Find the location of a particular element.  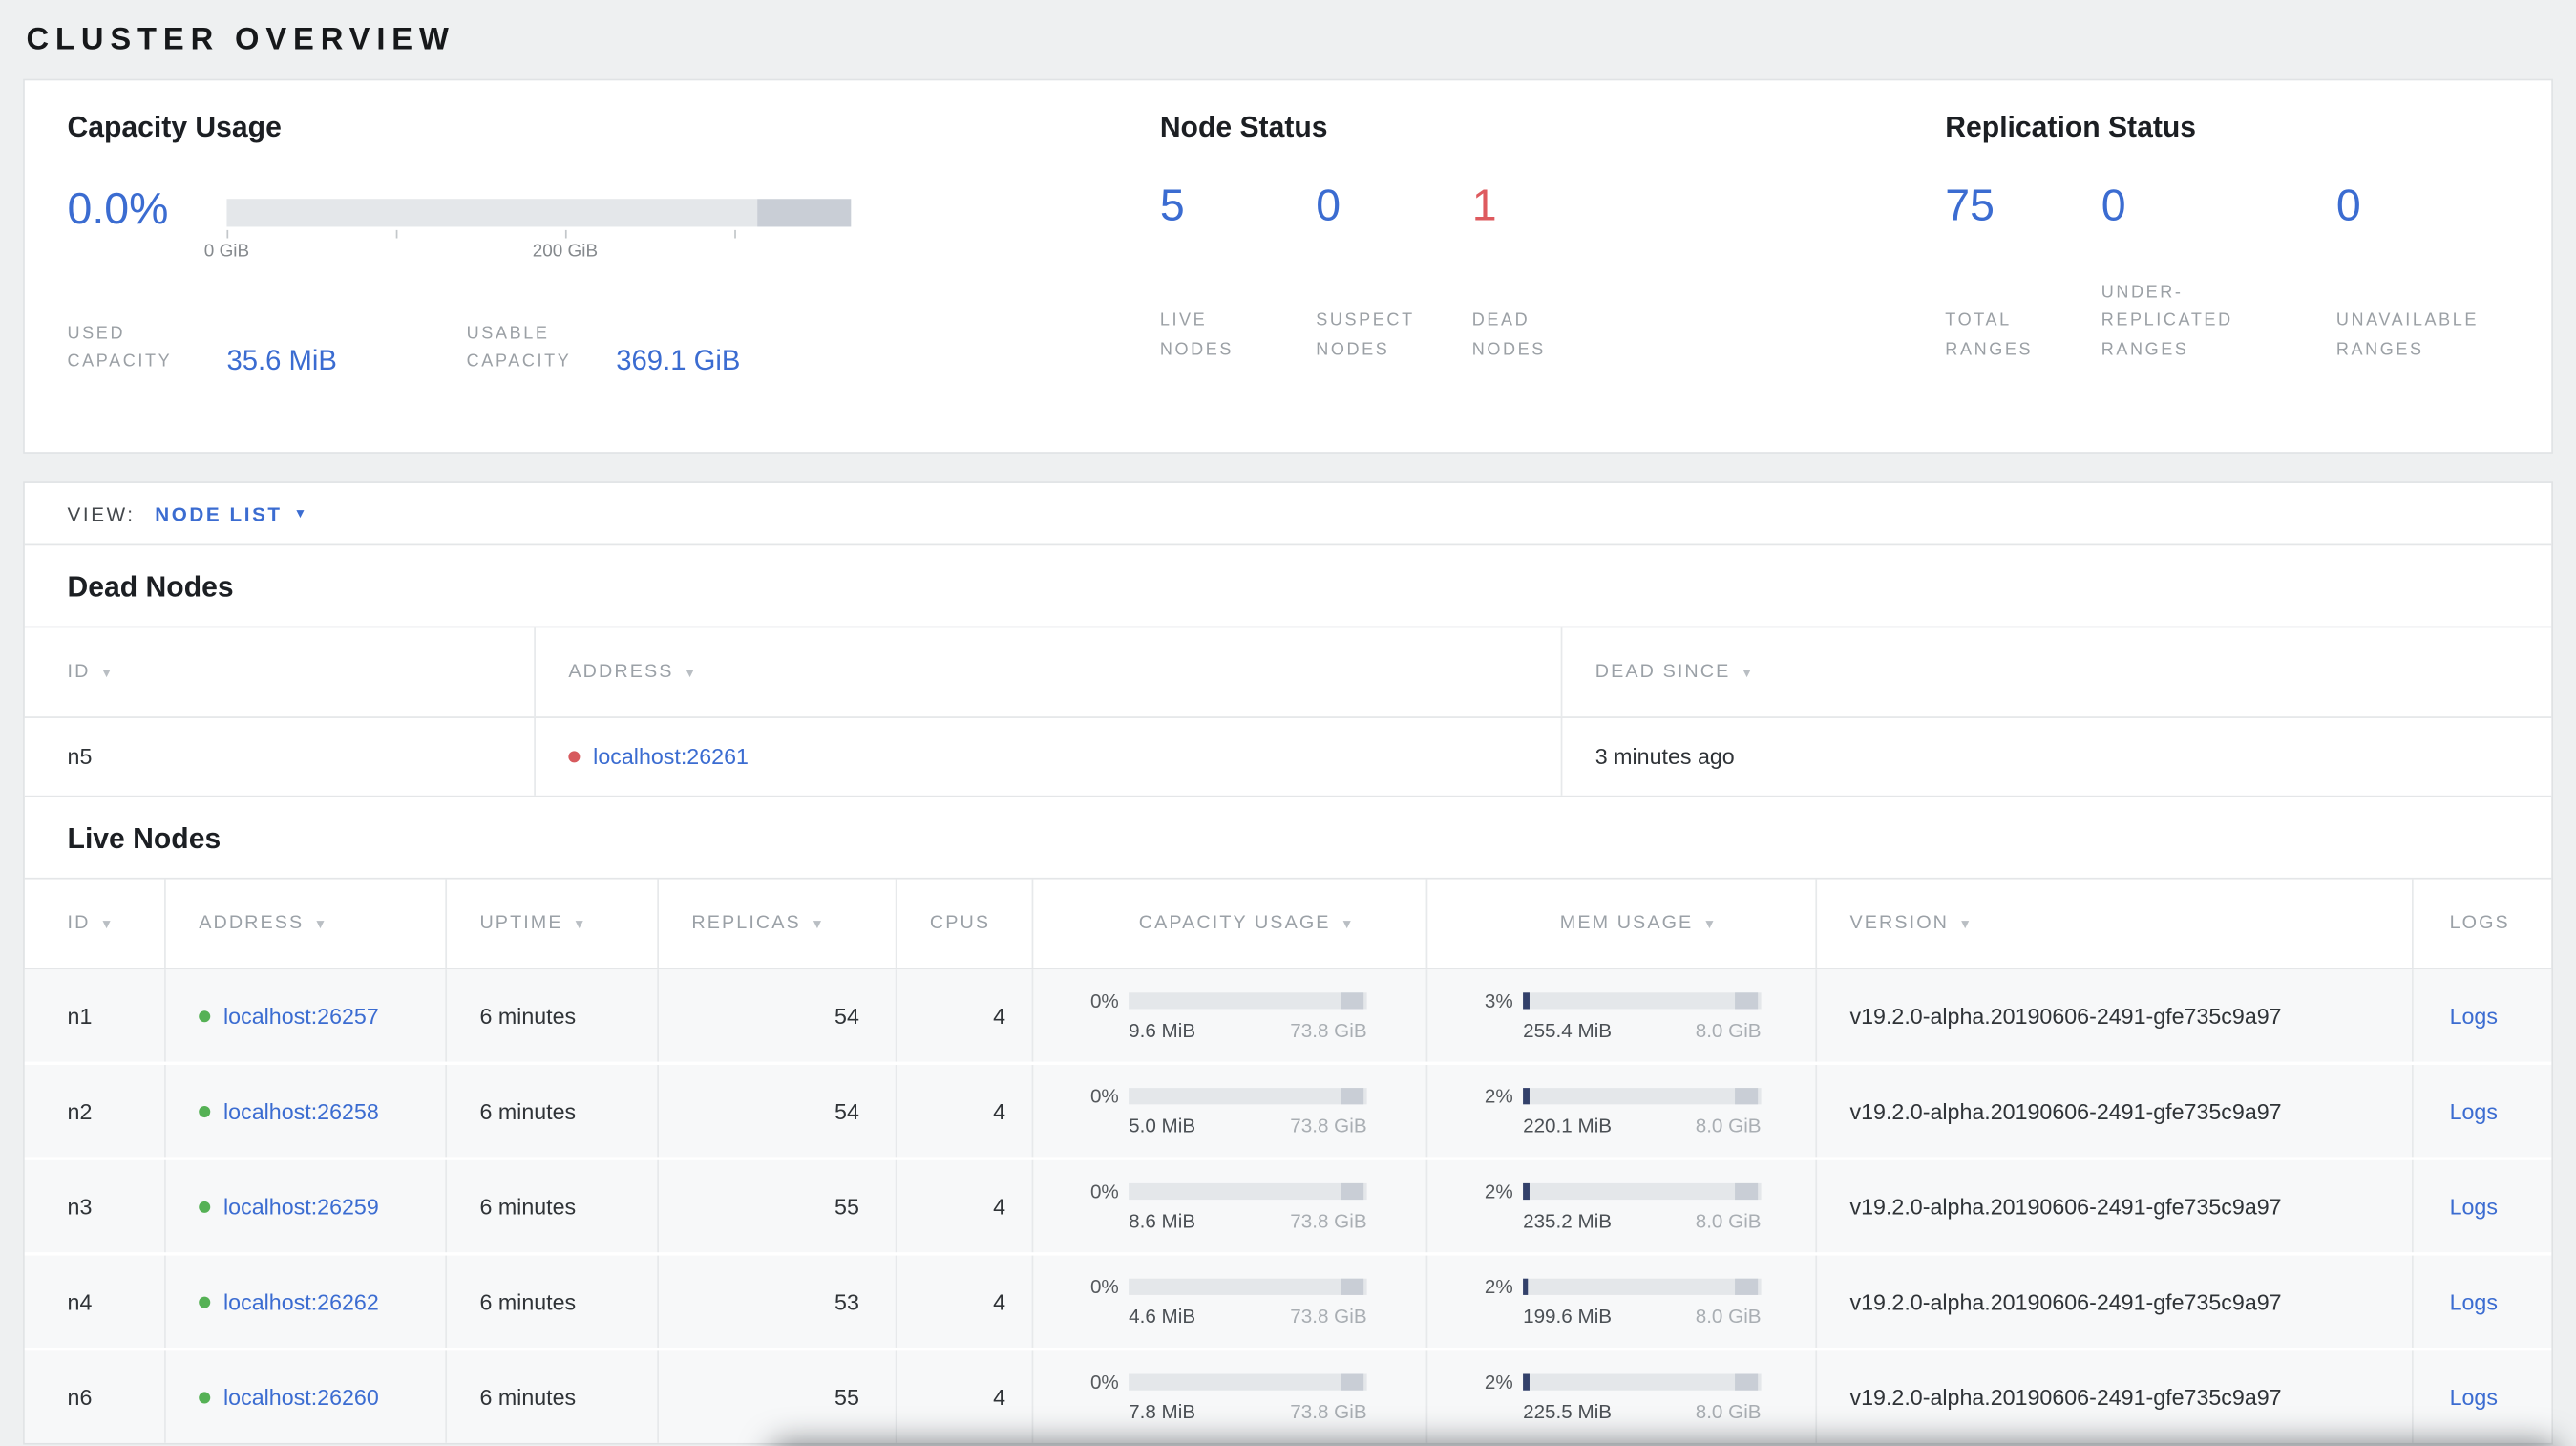

node-address-link: localhost:26257 is located at coordinates (301, 1015).